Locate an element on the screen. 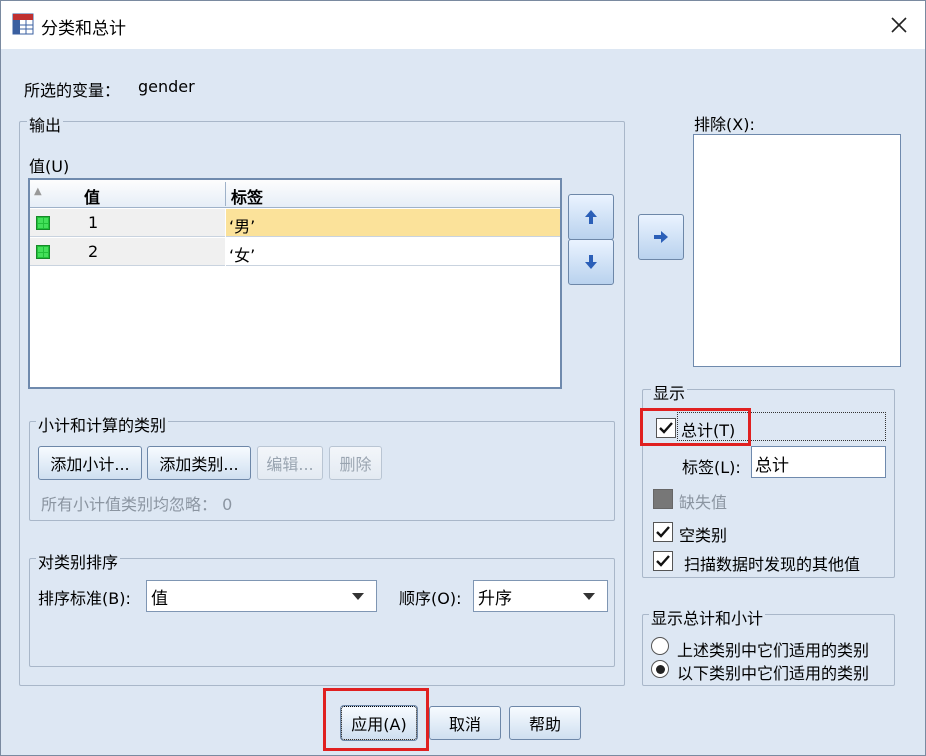  row-label: ‘女’ is located at coordinates (242, 255).